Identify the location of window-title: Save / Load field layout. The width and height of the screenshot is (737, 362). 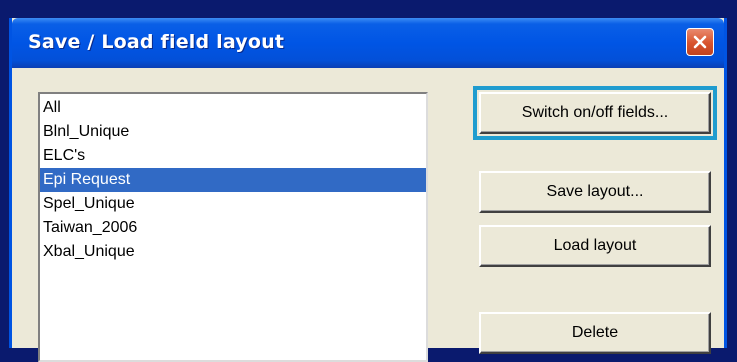
(156, 42).